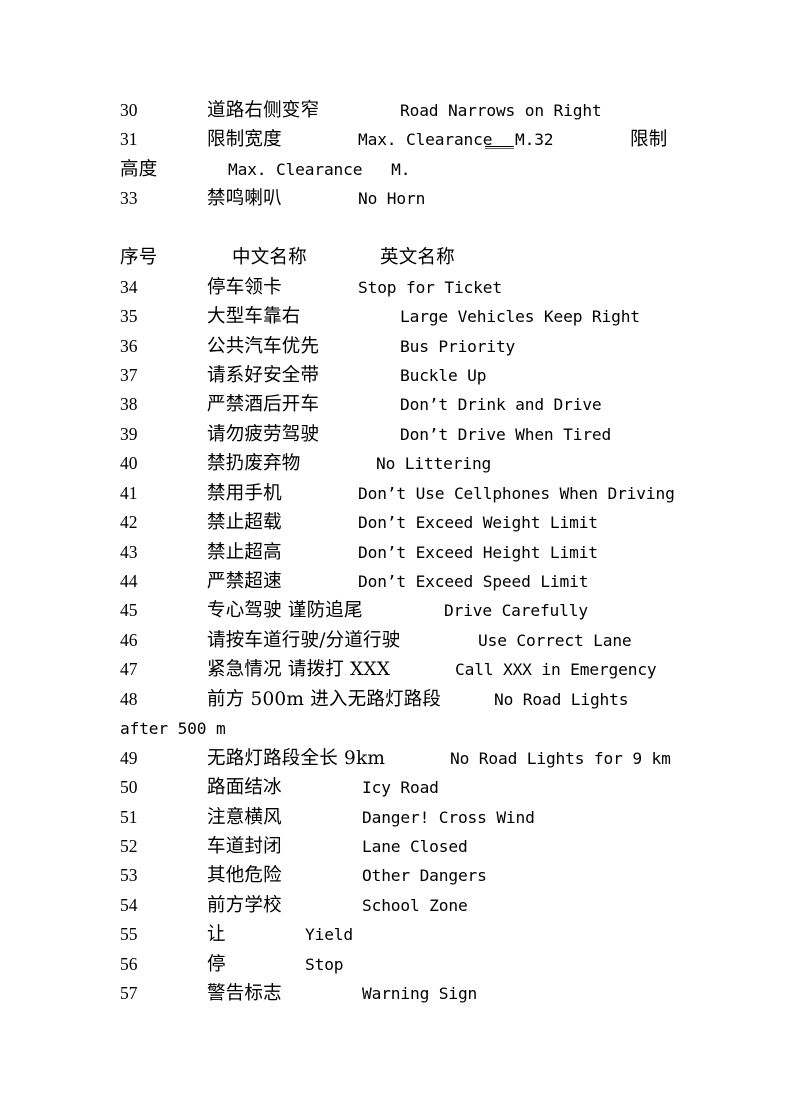 This screenshot has width=792, height=1120. What do you see at coordinates (263, 375) in the screenshot?
I see `row-chinese: 请系好安全带` at bounding box center [263, 375].